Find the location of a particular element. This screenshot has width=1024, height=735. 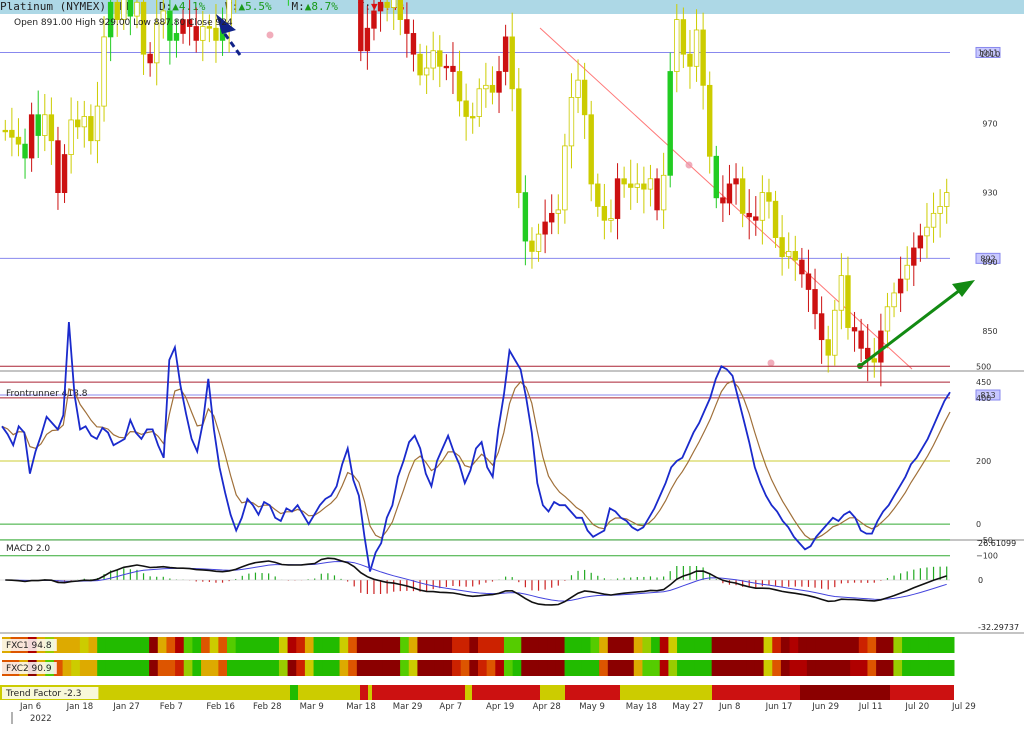

indicator-tick-label: 0 is located at coordinates (978, 524).